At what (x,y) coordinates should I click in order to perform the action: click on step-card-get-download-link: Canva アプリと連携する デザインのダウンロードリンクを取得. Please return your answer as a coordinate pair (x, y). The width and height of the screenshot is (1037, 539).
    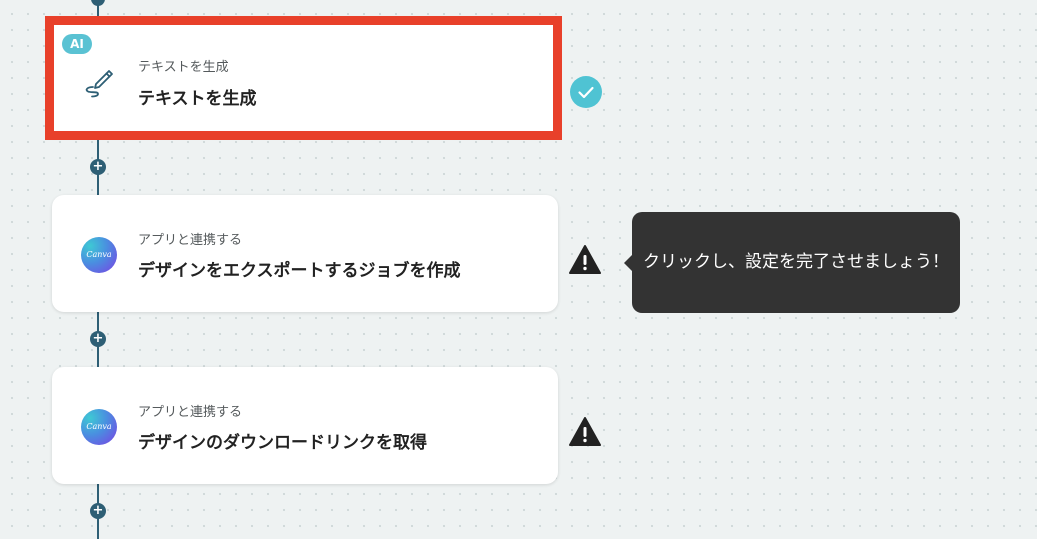
    Looking at the image, I should click on (305, 425).